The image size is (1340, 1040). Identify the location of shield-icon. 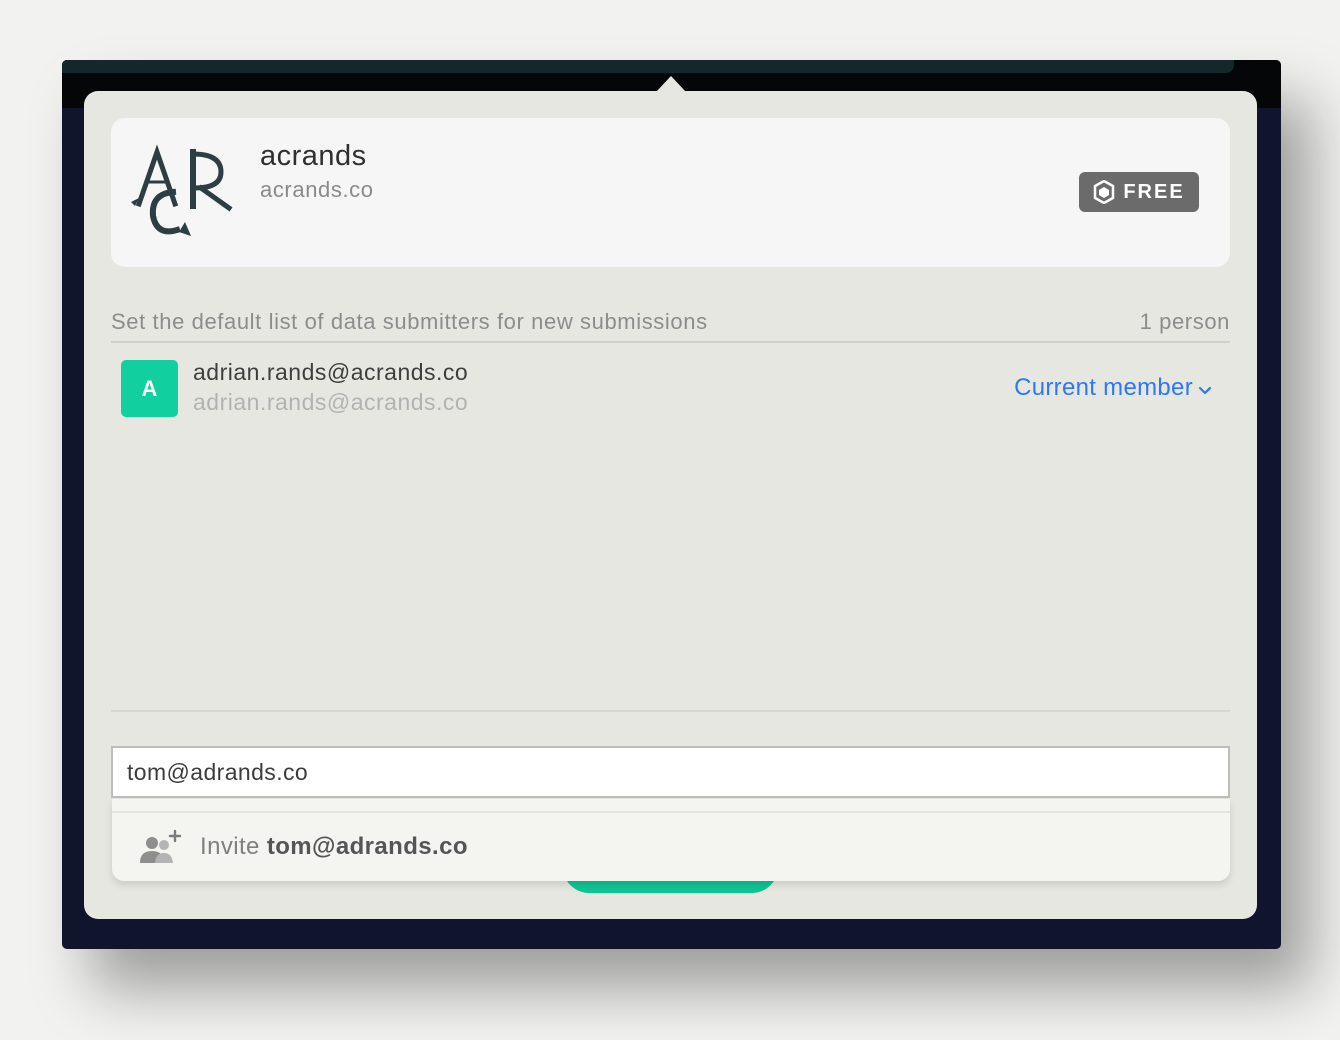
(1104, 192).